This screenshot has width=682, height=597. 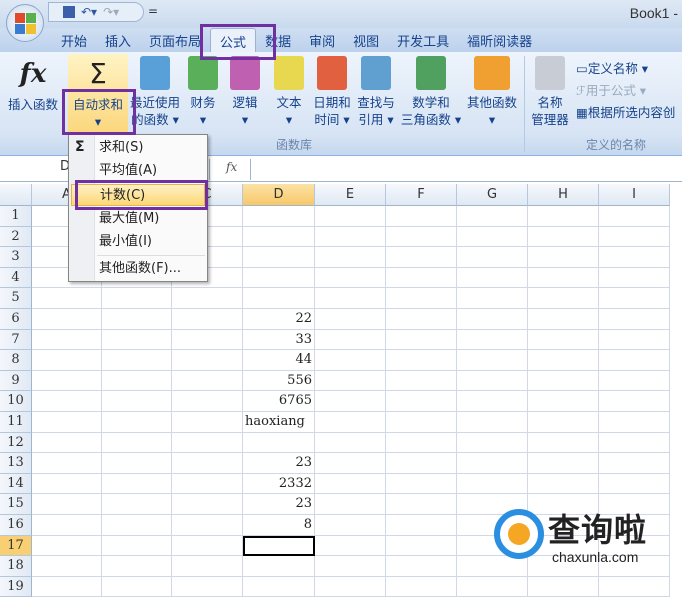 I want to click on cell-I3, so click(x=634, y=257).